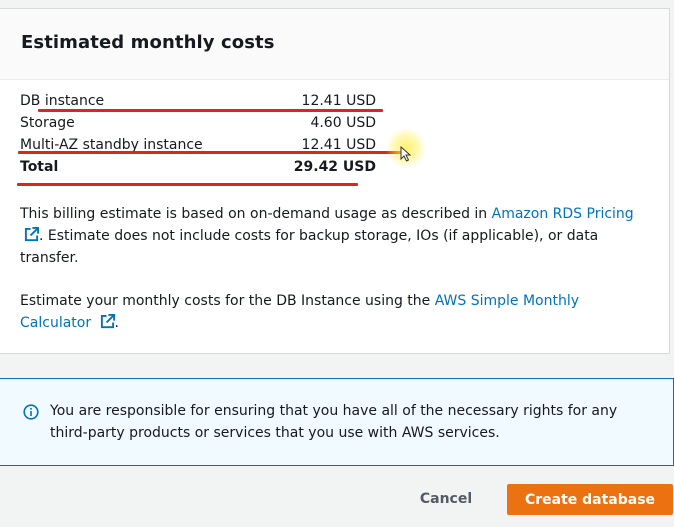  What do you see at coordinates (343, 123) in the screenshot?
I see `cost-value: 4.60 USD` at bounding box center [343, 123].